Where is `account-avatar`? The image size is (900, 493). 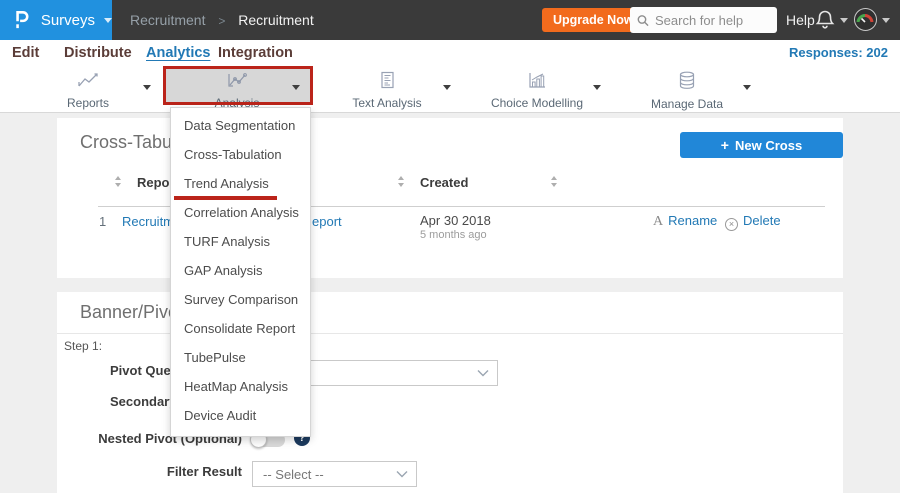 account-avatar is located at coordinates (865, 19).